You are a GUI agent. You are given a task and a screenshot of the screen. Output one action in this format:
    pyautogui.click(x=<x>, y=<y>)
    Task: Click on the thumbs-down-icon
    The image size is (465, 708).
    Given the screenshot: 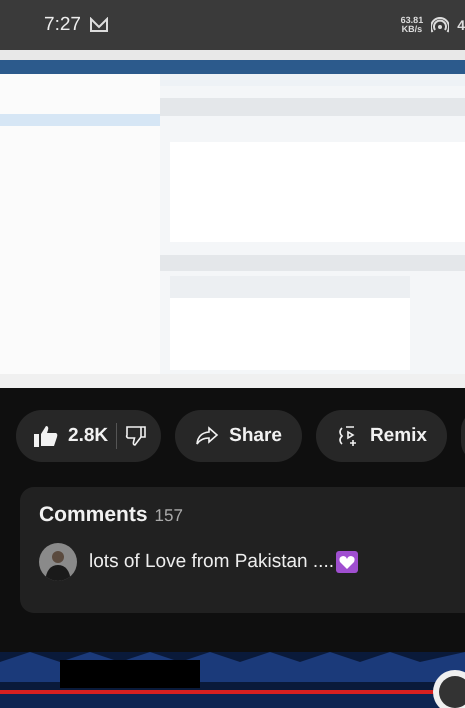 What is the action you would take?
    pyautogui.click(x=136, y=436)
    